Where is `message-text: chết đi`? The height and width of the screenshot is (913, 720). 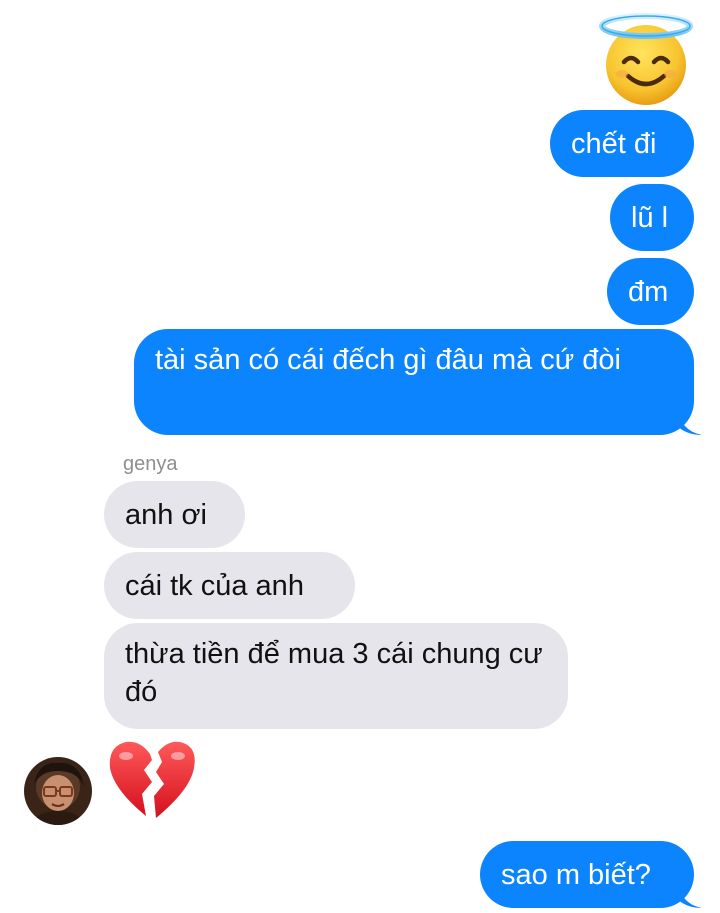 message-text: chết đi is located at coordinates (614, 144).